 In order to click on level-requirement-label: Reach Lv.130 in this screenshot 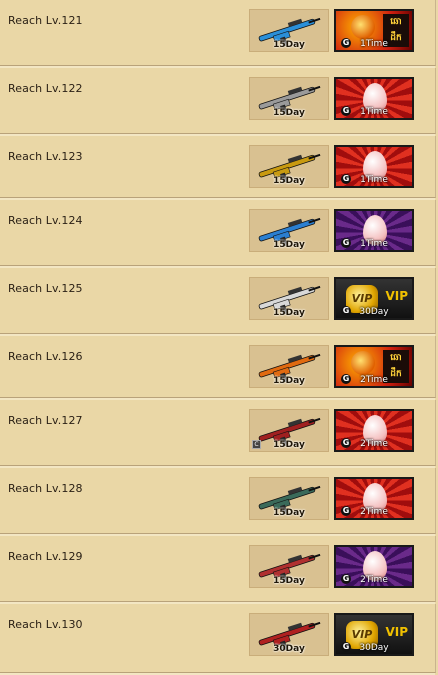, I will do `click(45, 624)`.